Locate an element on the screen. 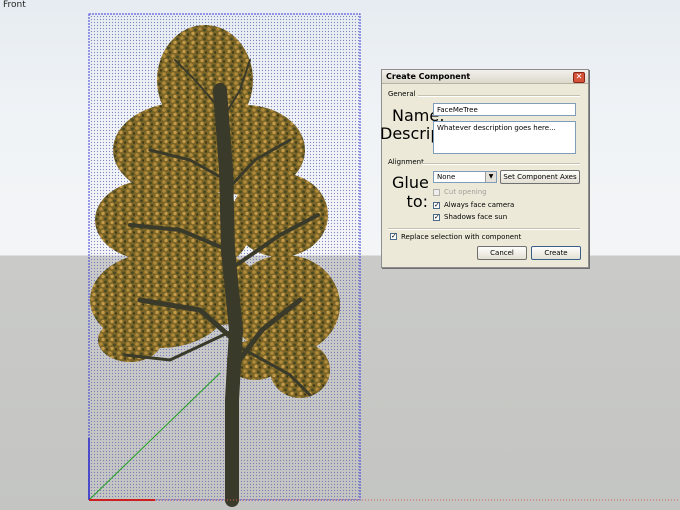 The height and width of the screenshot is (510, 680). dialog-titlebar: Create Component ✕ is located at coordinates (485, 77).